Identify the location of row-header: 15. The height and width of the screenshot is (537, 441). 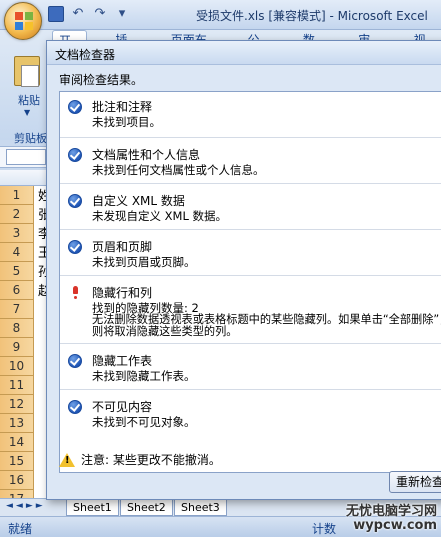
(17, 461).